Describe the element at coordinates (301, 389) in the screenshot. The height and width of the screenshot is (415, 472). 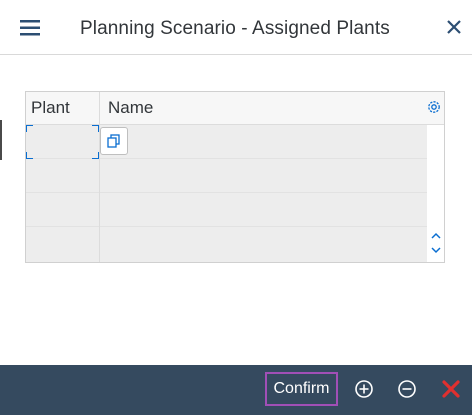
I see `confirm-button: Confirm` at that location.